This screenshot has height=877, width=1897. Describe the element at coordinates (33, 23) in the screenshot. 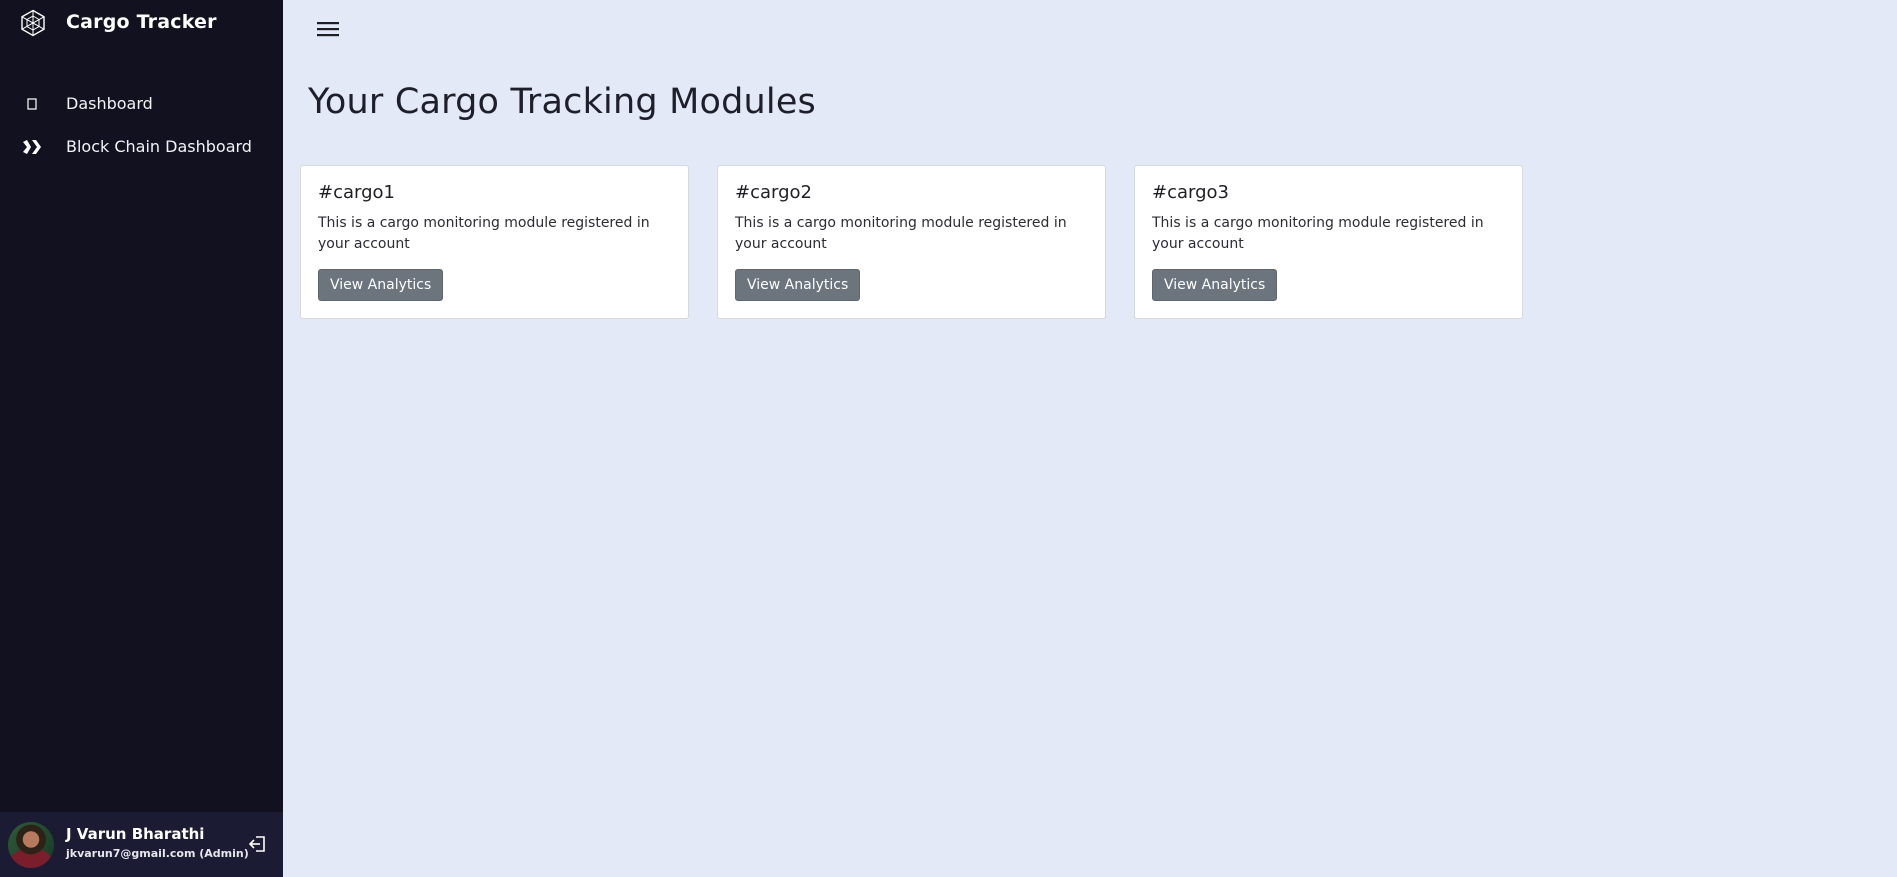

I see `hexagon-logo-icon` at that location.